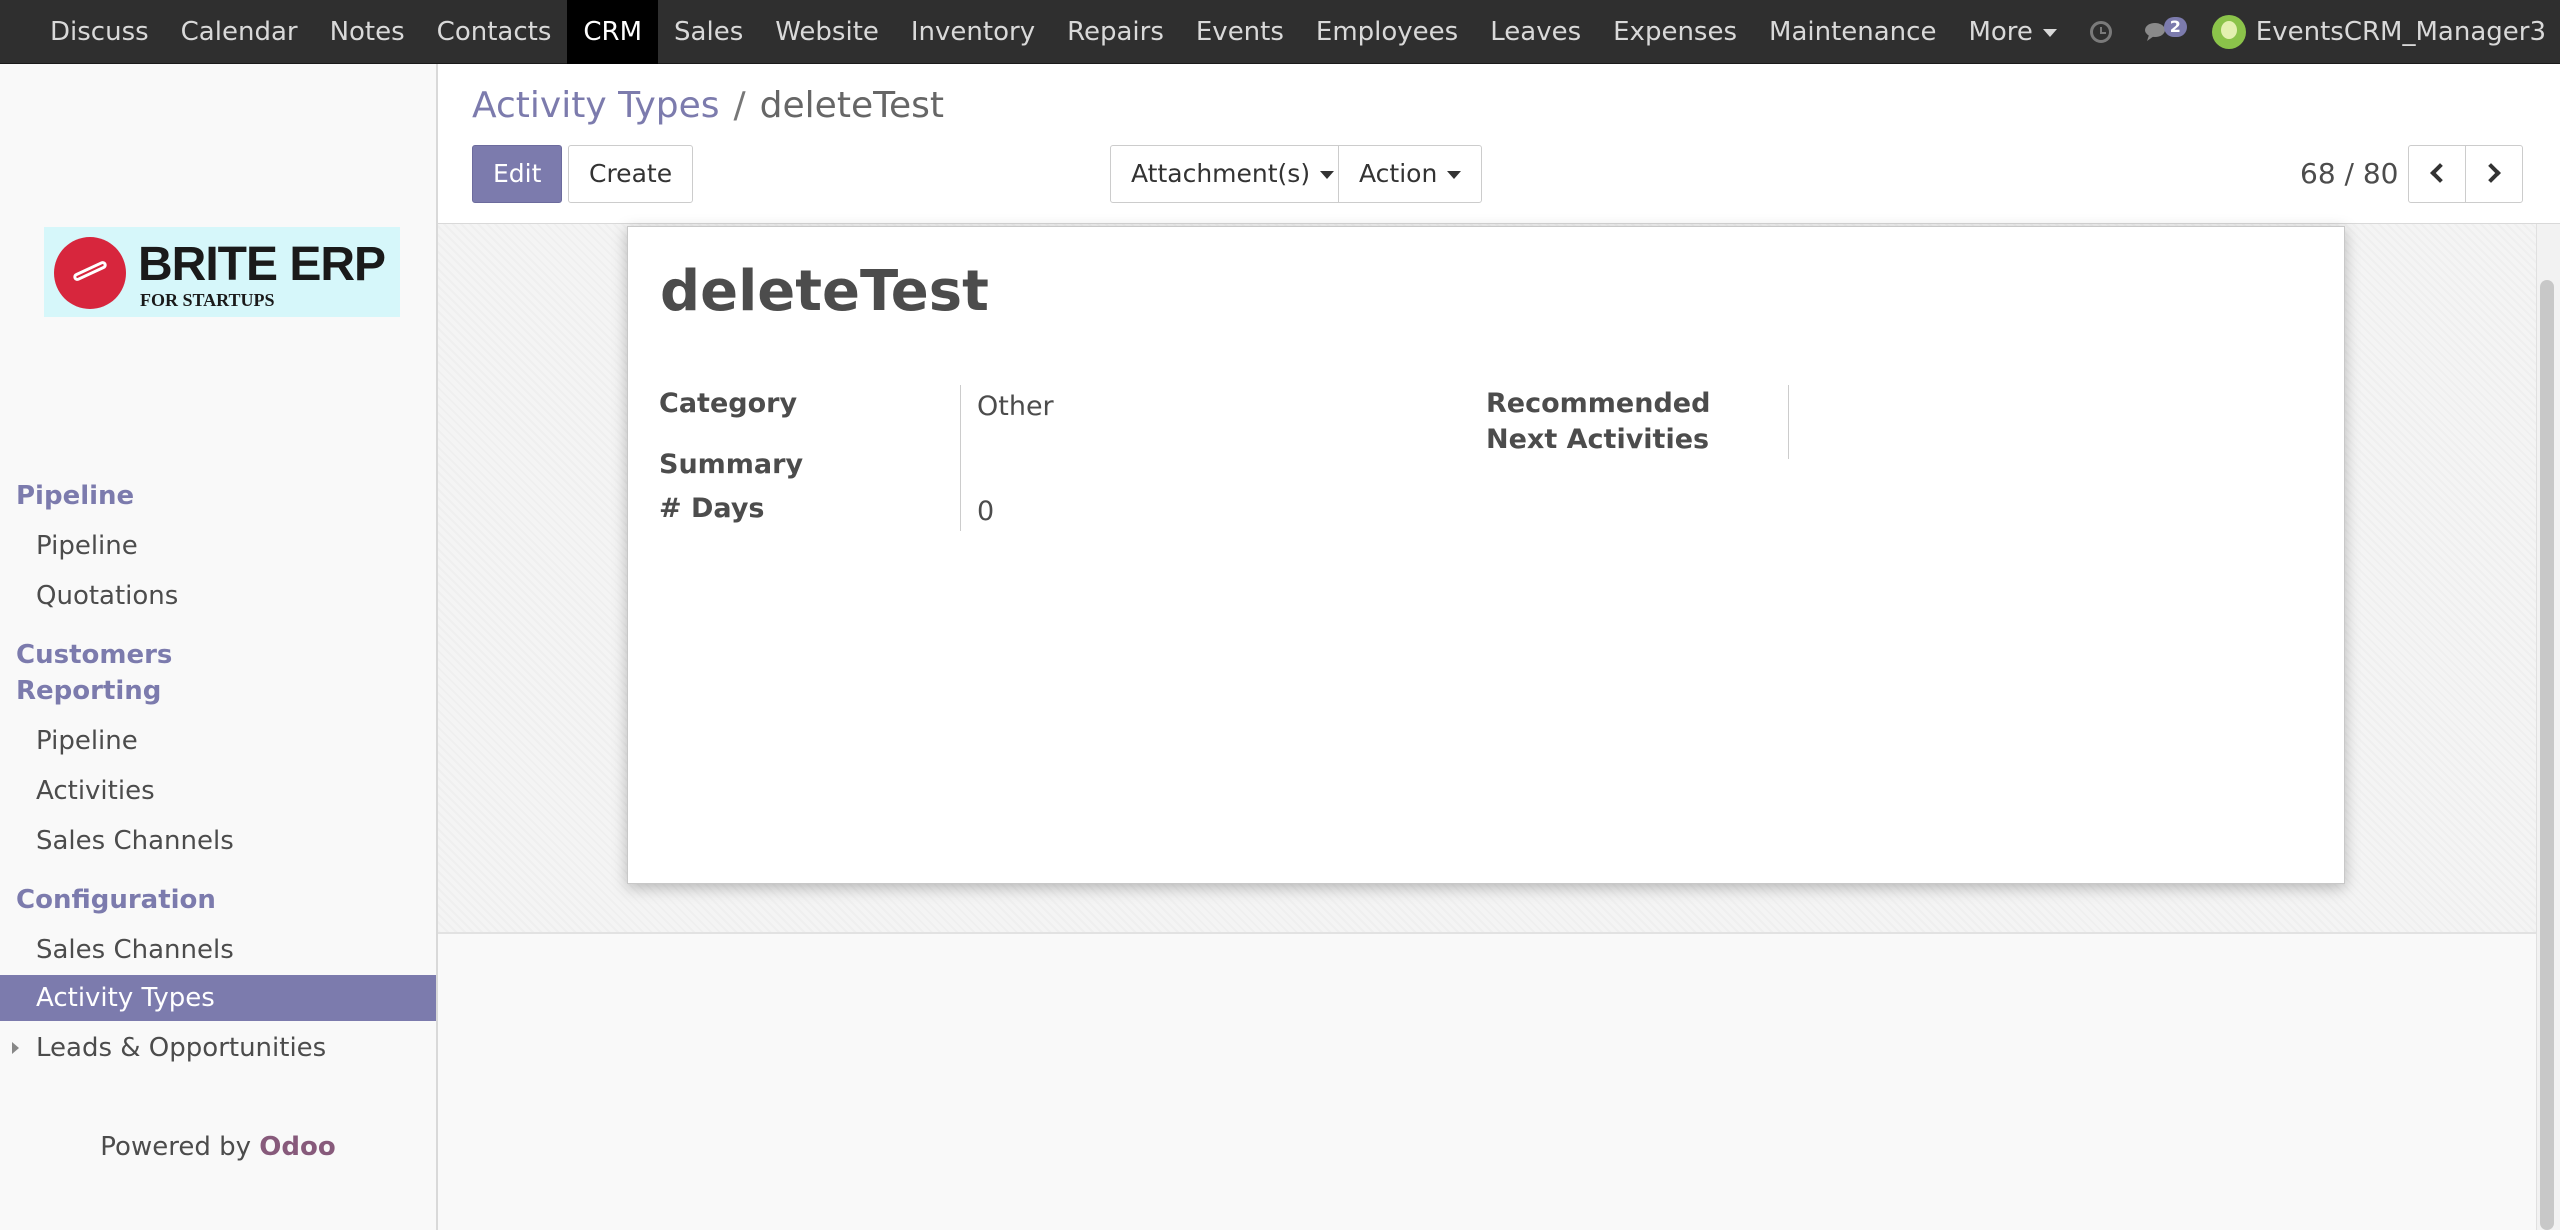  What do you see at coordinates (1115, 32) in the screenshot?
I see `menu-repairs: Repairs` at bounding box center [1115, 32].